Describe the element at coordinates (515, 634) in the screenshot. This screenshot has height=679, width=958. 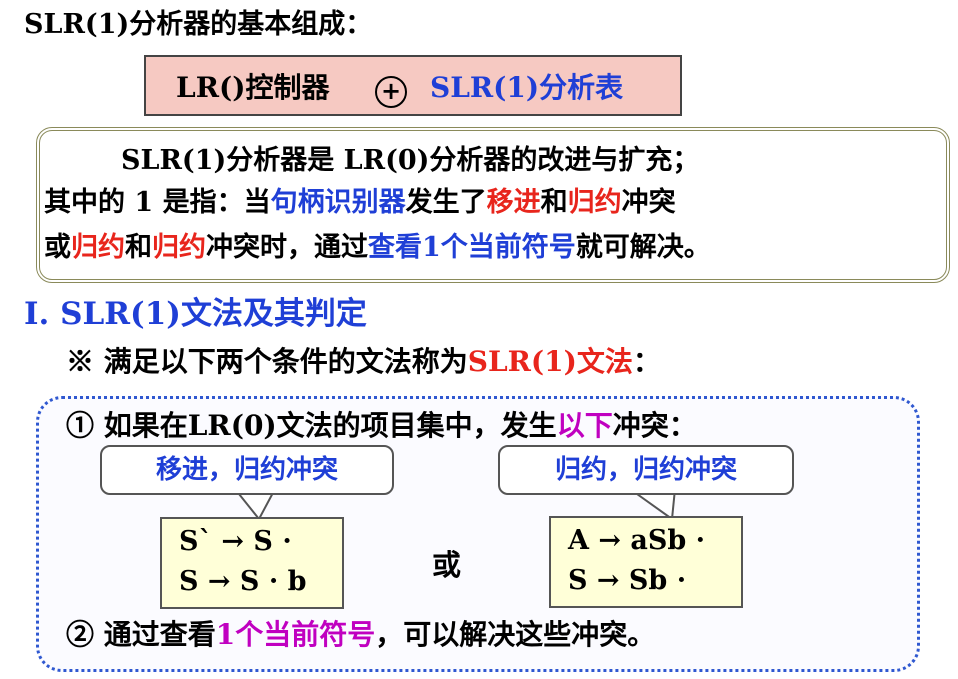
I see `condition-2-text: ，可以解决这些冲突。` at that location.